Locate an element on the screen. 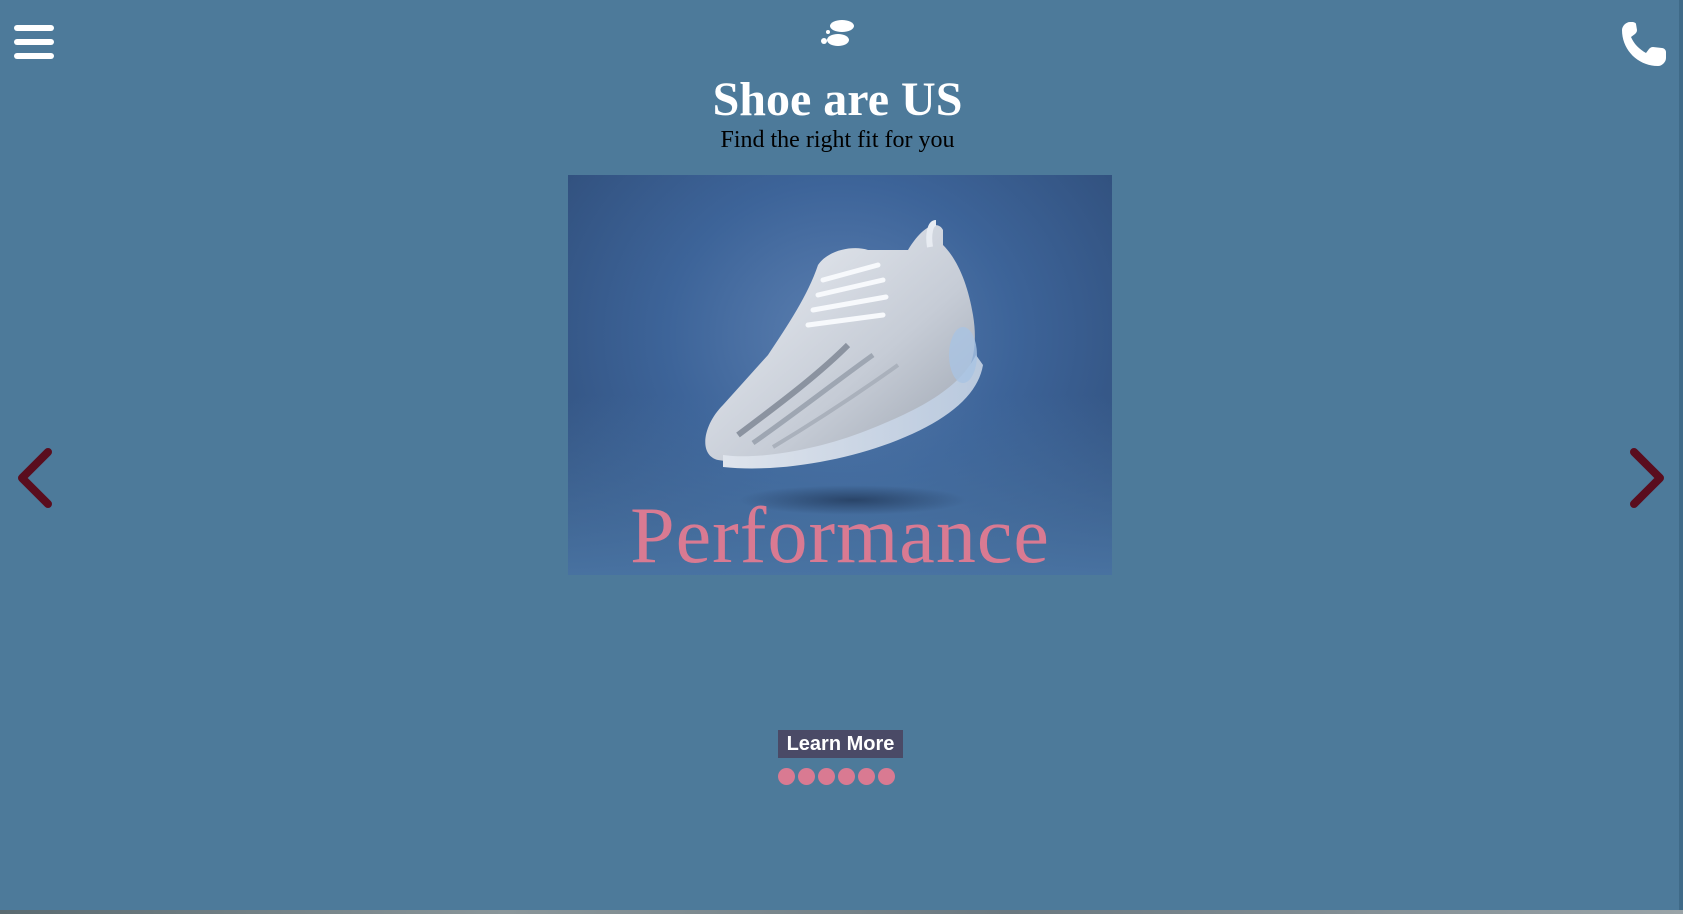 Image resolution: width=1683 pixels, height=914 pixels. carousel-slide: Performance is located at coordinates (840, 375).